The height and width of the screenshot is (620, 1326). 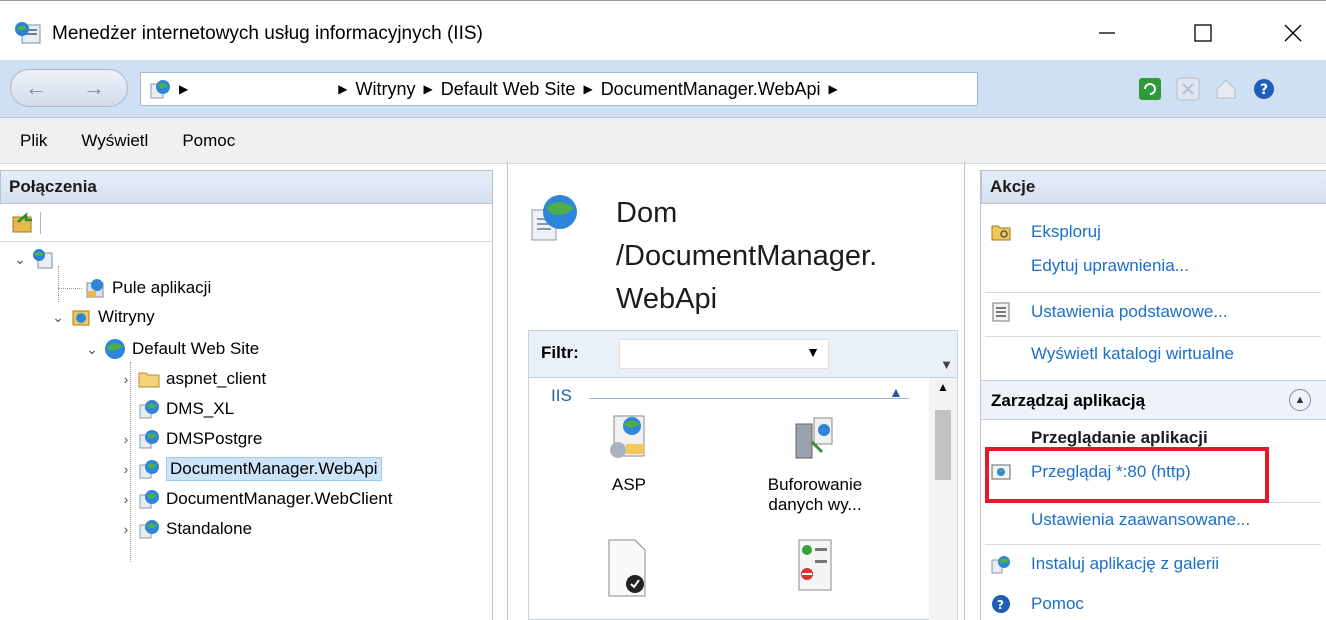 What do you see at coordinates (385, 89) in the screenshot?
I see `breadcrumb-segment-sites: Witryny` at bounding box center [385, 89].